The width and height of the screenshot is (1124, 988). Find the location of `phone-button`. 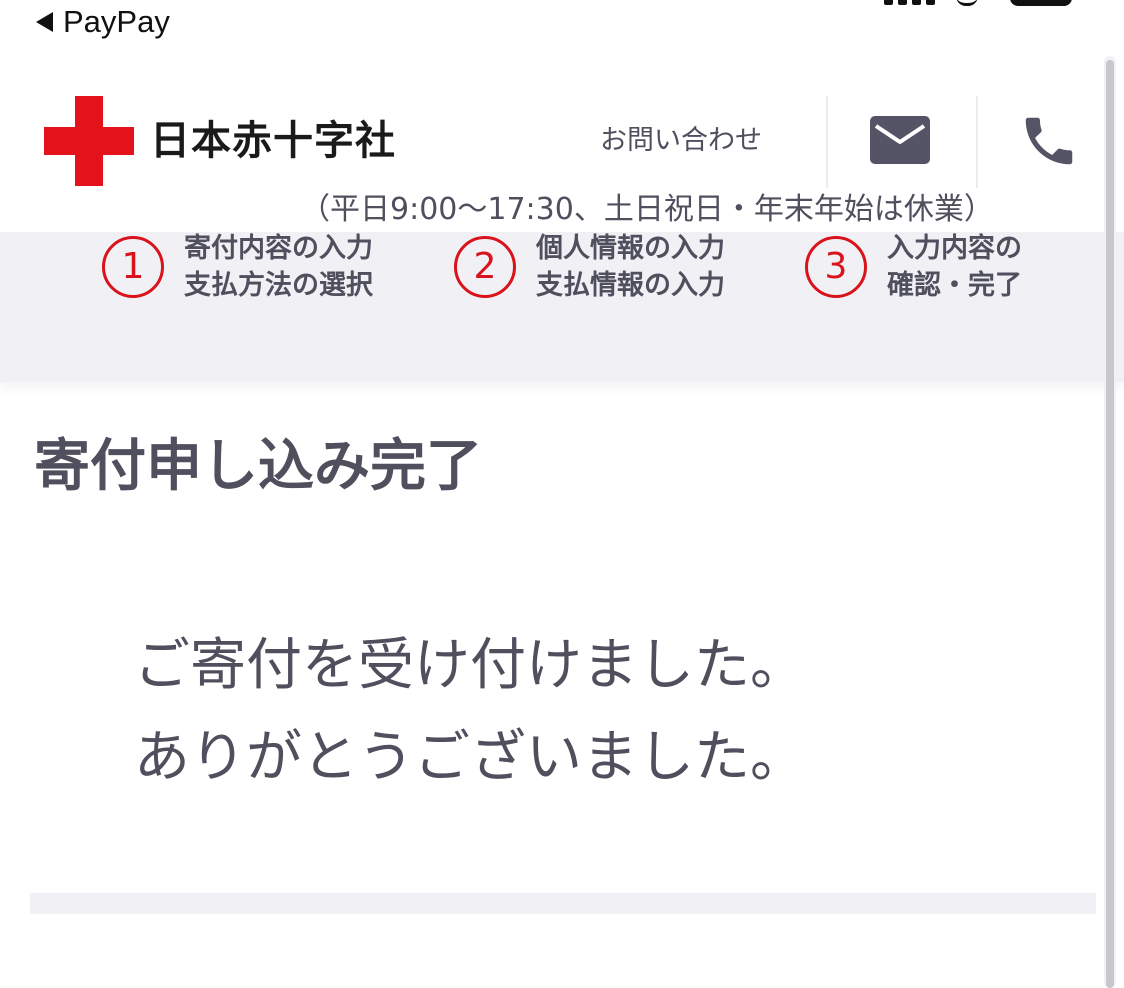

phone-button is located at coordinates (1049, 141).